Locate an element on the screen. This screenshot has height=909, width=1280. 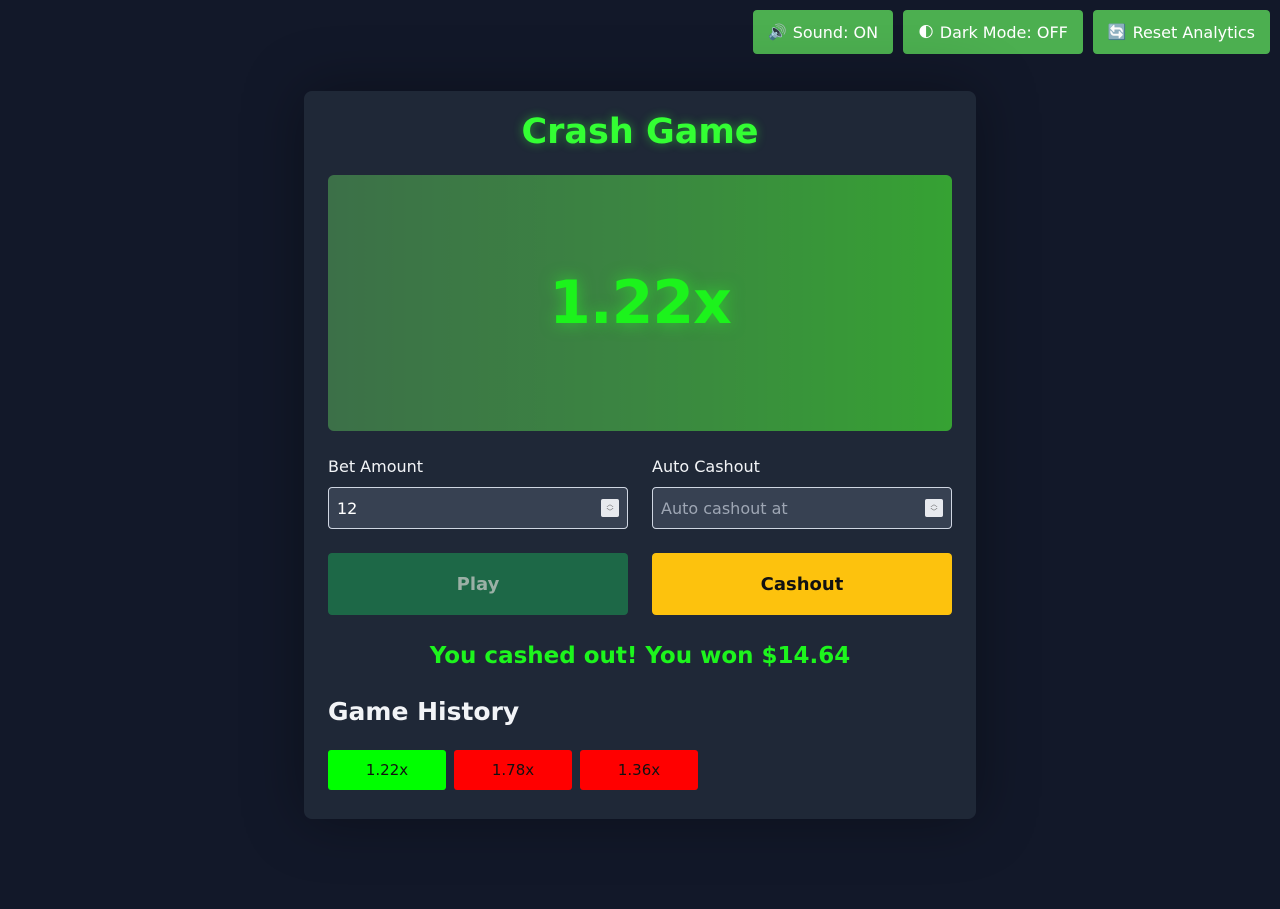
status-message: You cashed out! You won $14.64 is located at coordinates (640, 656).